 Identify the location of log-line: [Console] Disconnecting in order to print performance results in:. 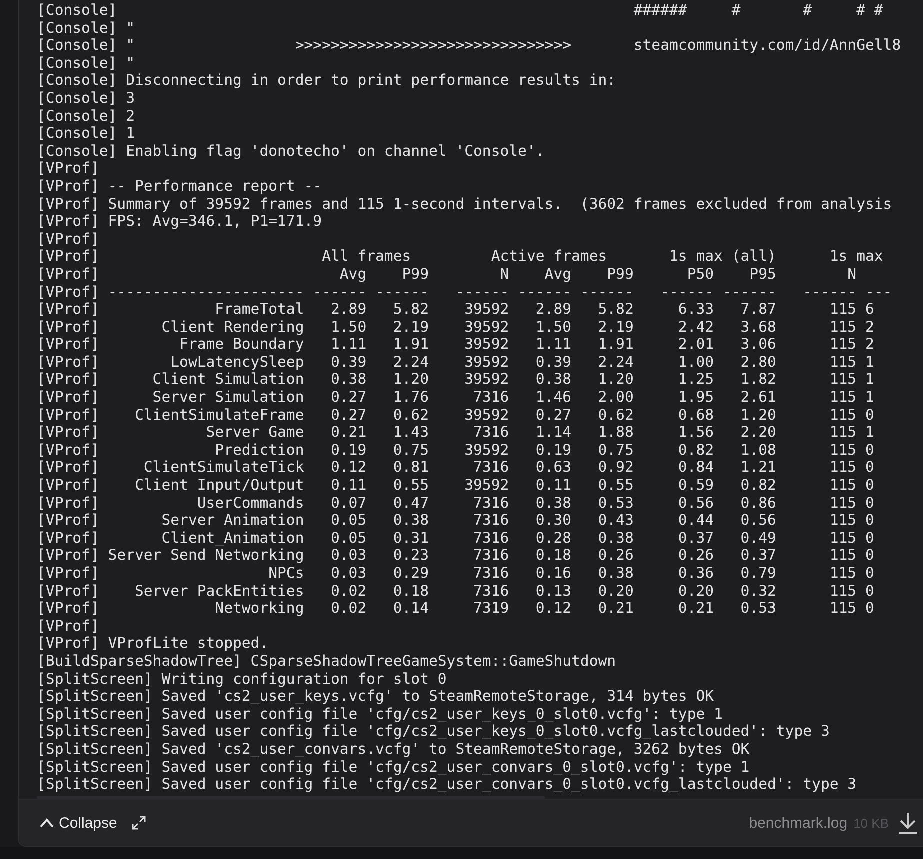
(327, 81).